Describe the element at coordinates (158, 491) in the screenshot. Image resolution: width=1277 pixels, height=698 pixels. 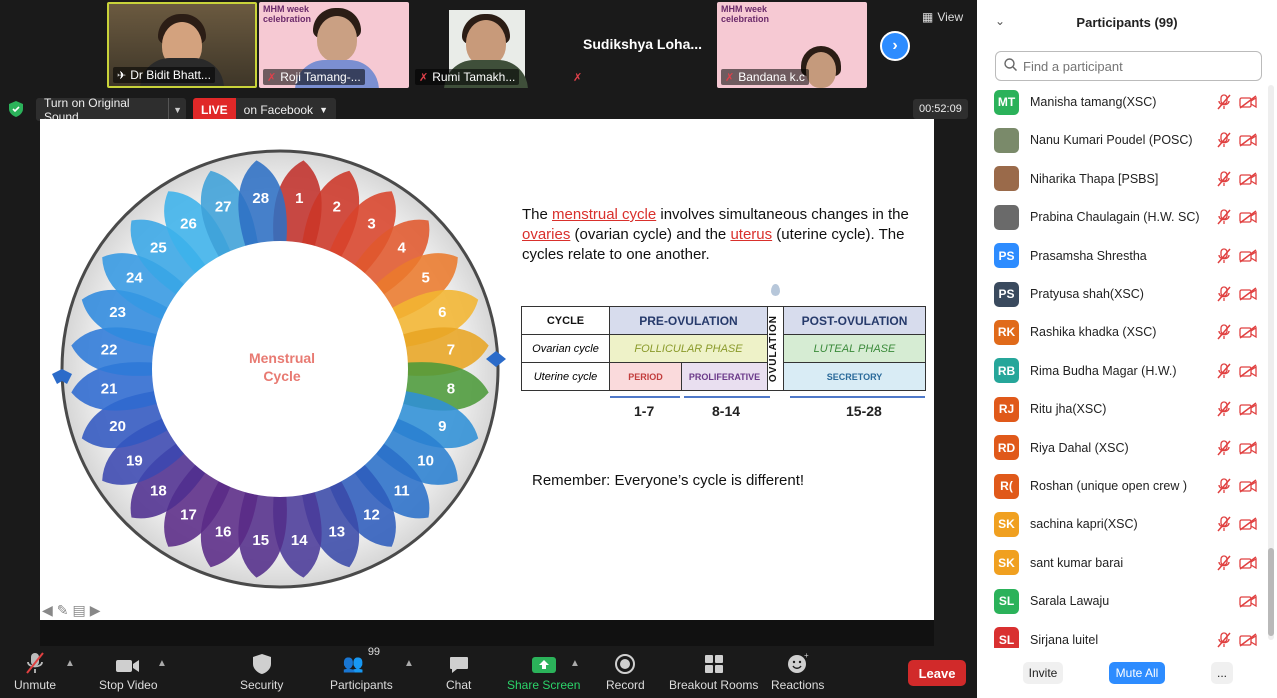
I see `day-number-label: 18` at that location.